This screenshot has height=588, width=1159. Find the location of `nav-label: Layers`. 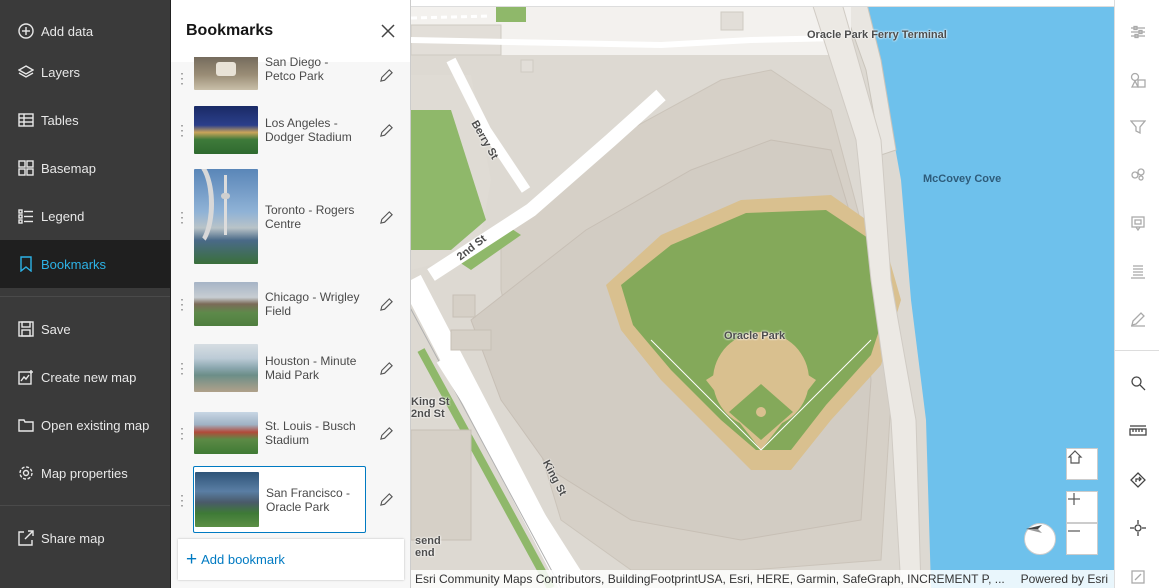

nav-label: Layers is located at coordinates (60, 72).